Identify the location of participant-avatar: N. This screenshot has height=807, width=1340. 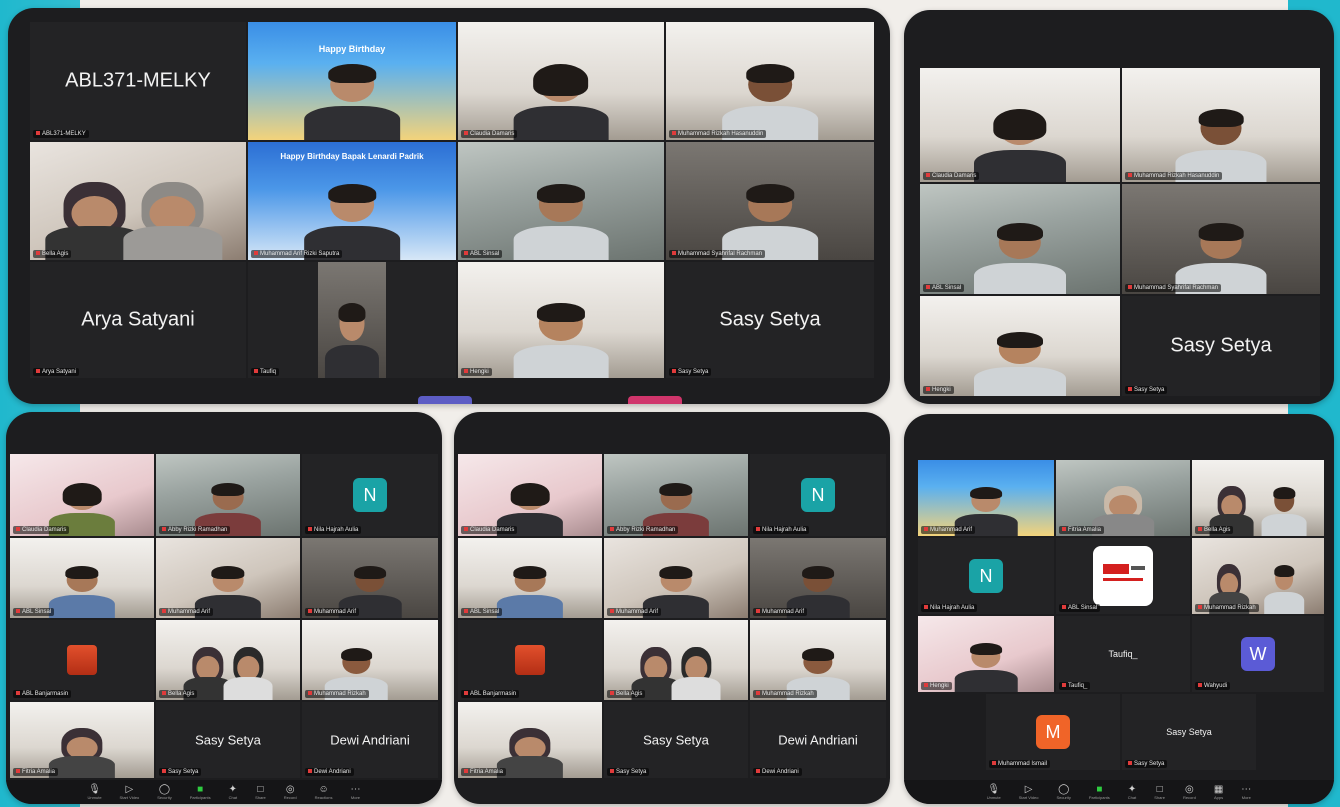
(818, 495).